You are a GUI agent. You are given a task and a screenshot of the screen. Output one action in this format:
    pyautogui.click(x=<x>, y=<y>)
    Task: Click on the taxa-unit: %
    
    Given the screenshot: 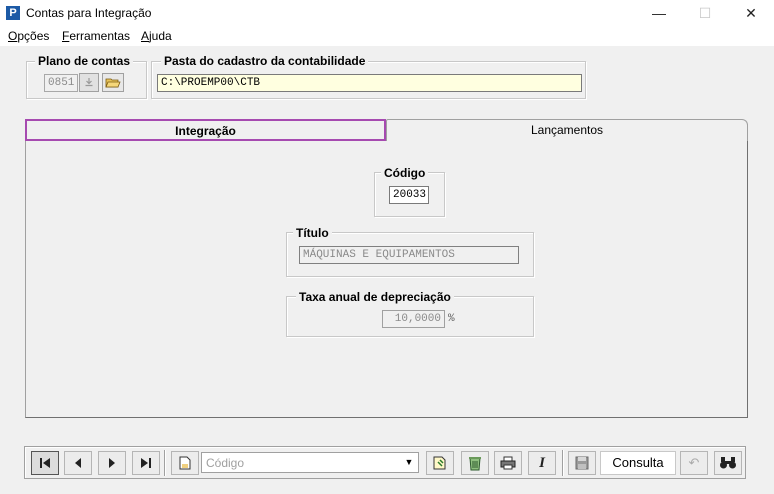 What is the action you would take?
    pyautogui.click(x=451, y=319)
    